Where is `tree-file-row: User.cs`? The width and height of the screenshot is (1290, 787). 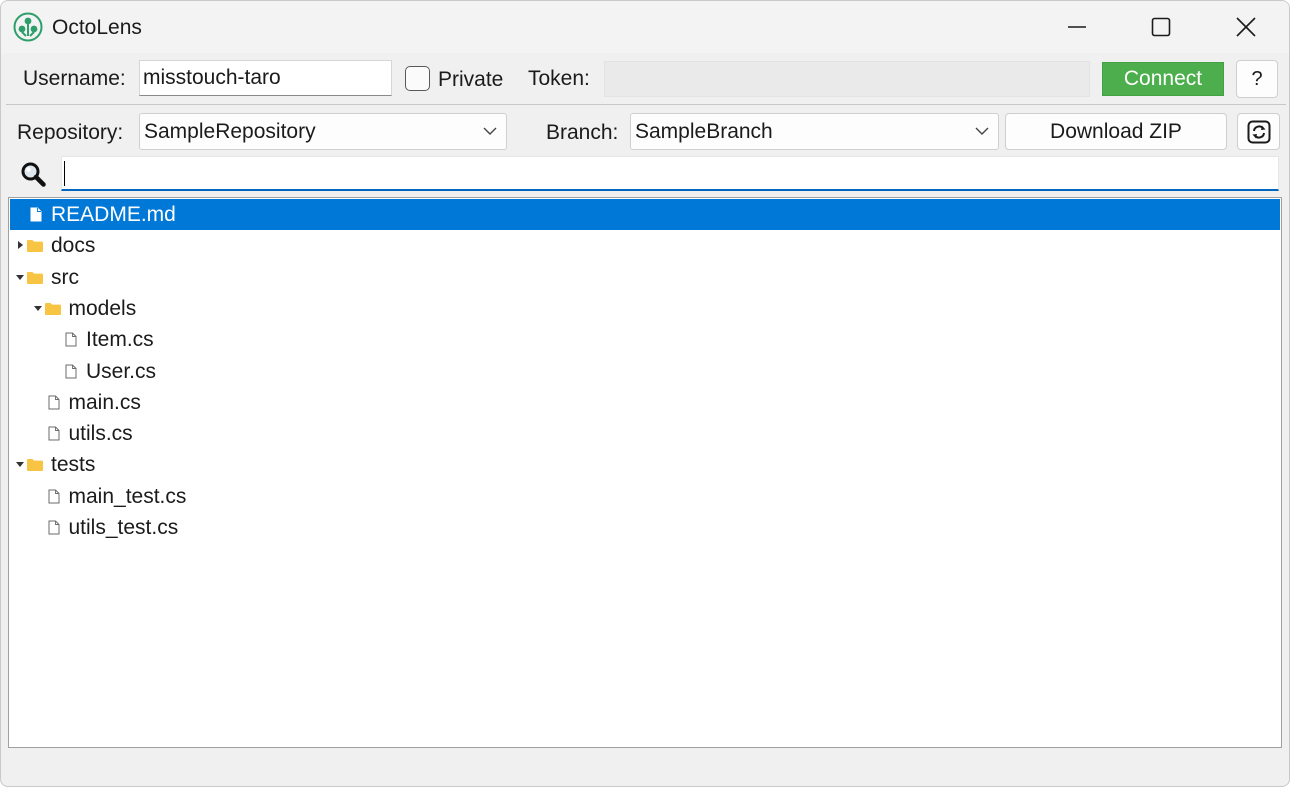 tree-file-row: User.cs is located at coordinates (645, 371).